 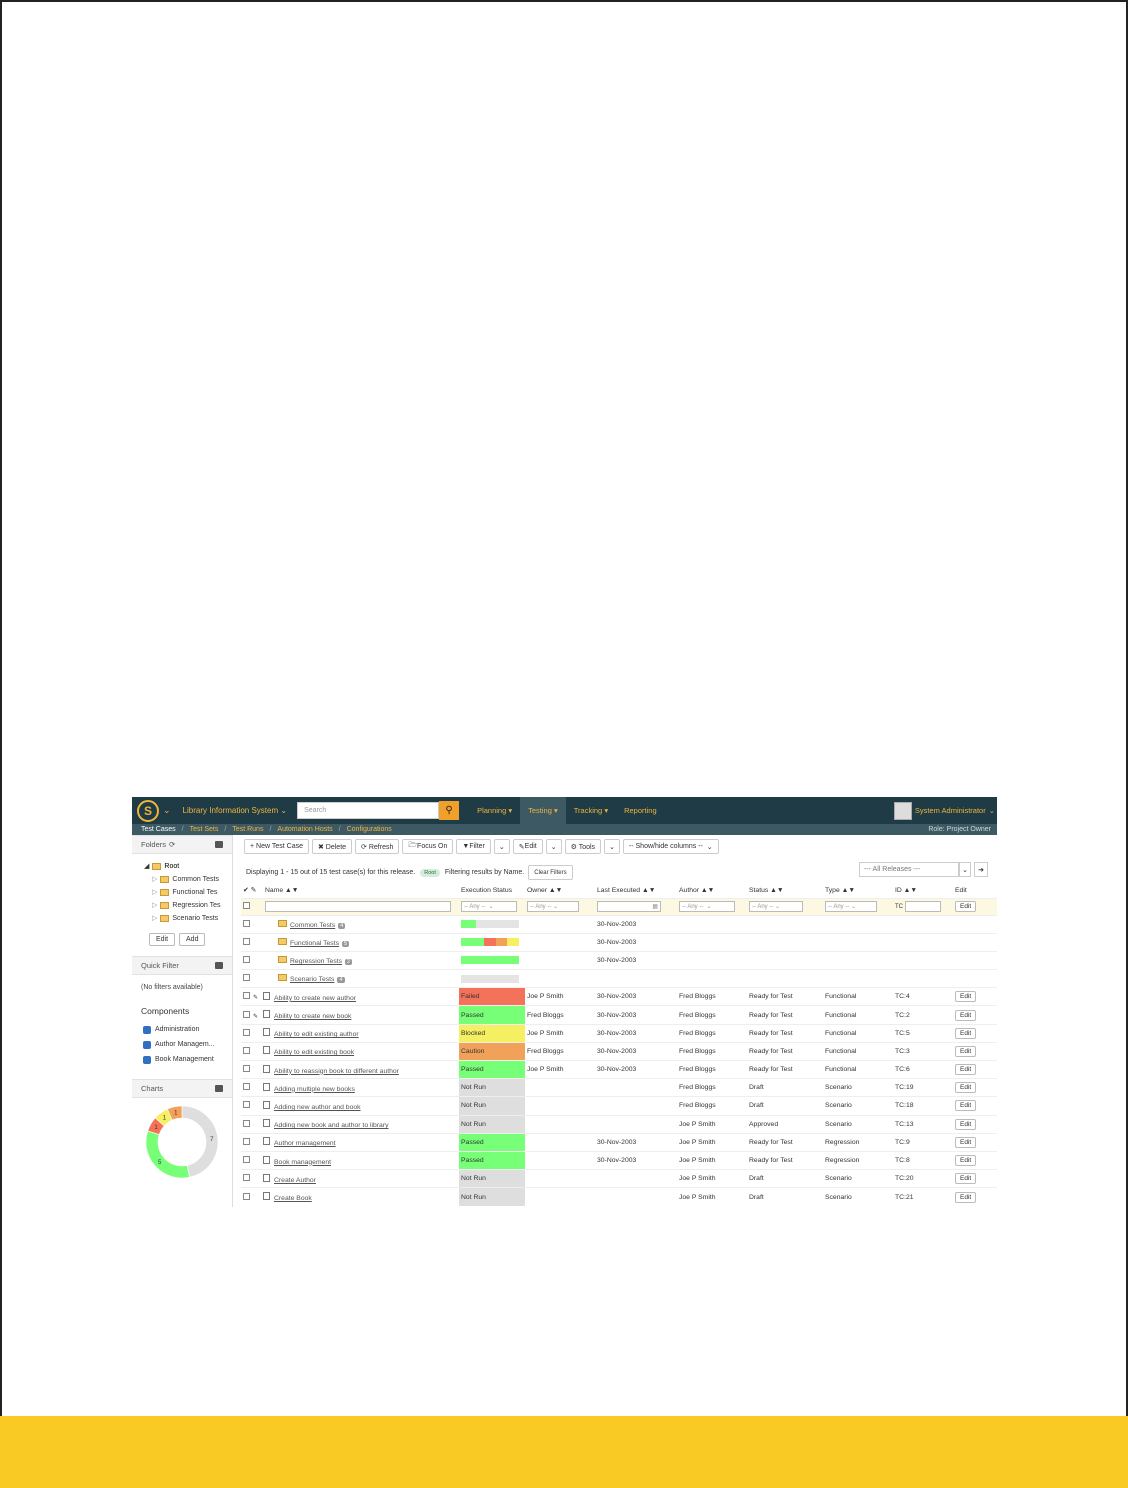 I want to click on tree-root: ◢ Root, so click(x=188, y=866).